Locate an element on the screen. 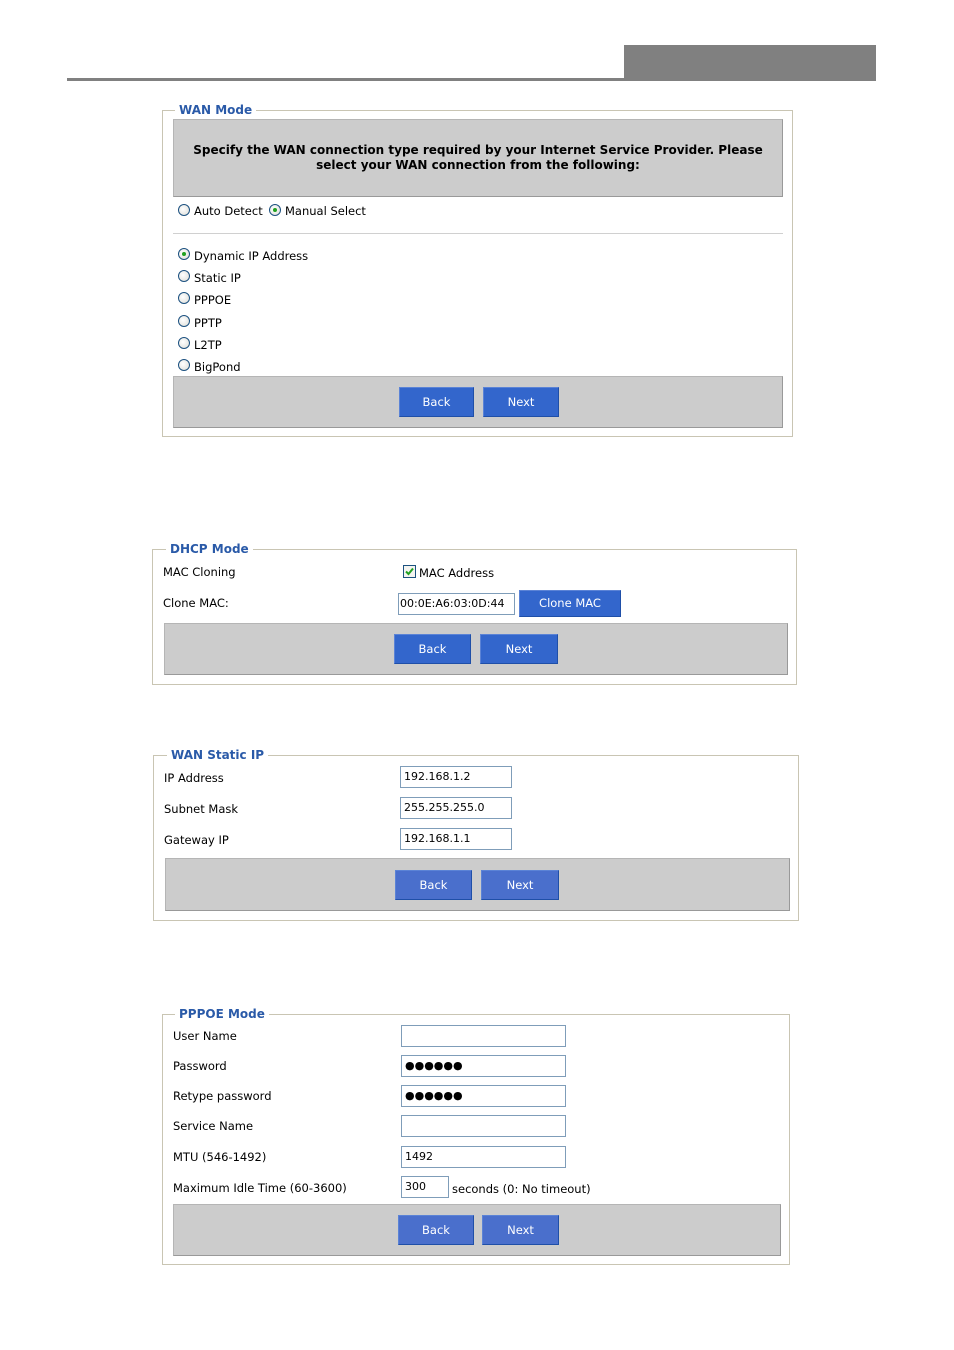 The image size is (954, 1350). wan-mode-legend: WAN Mode is located at coordinates (216, 110).